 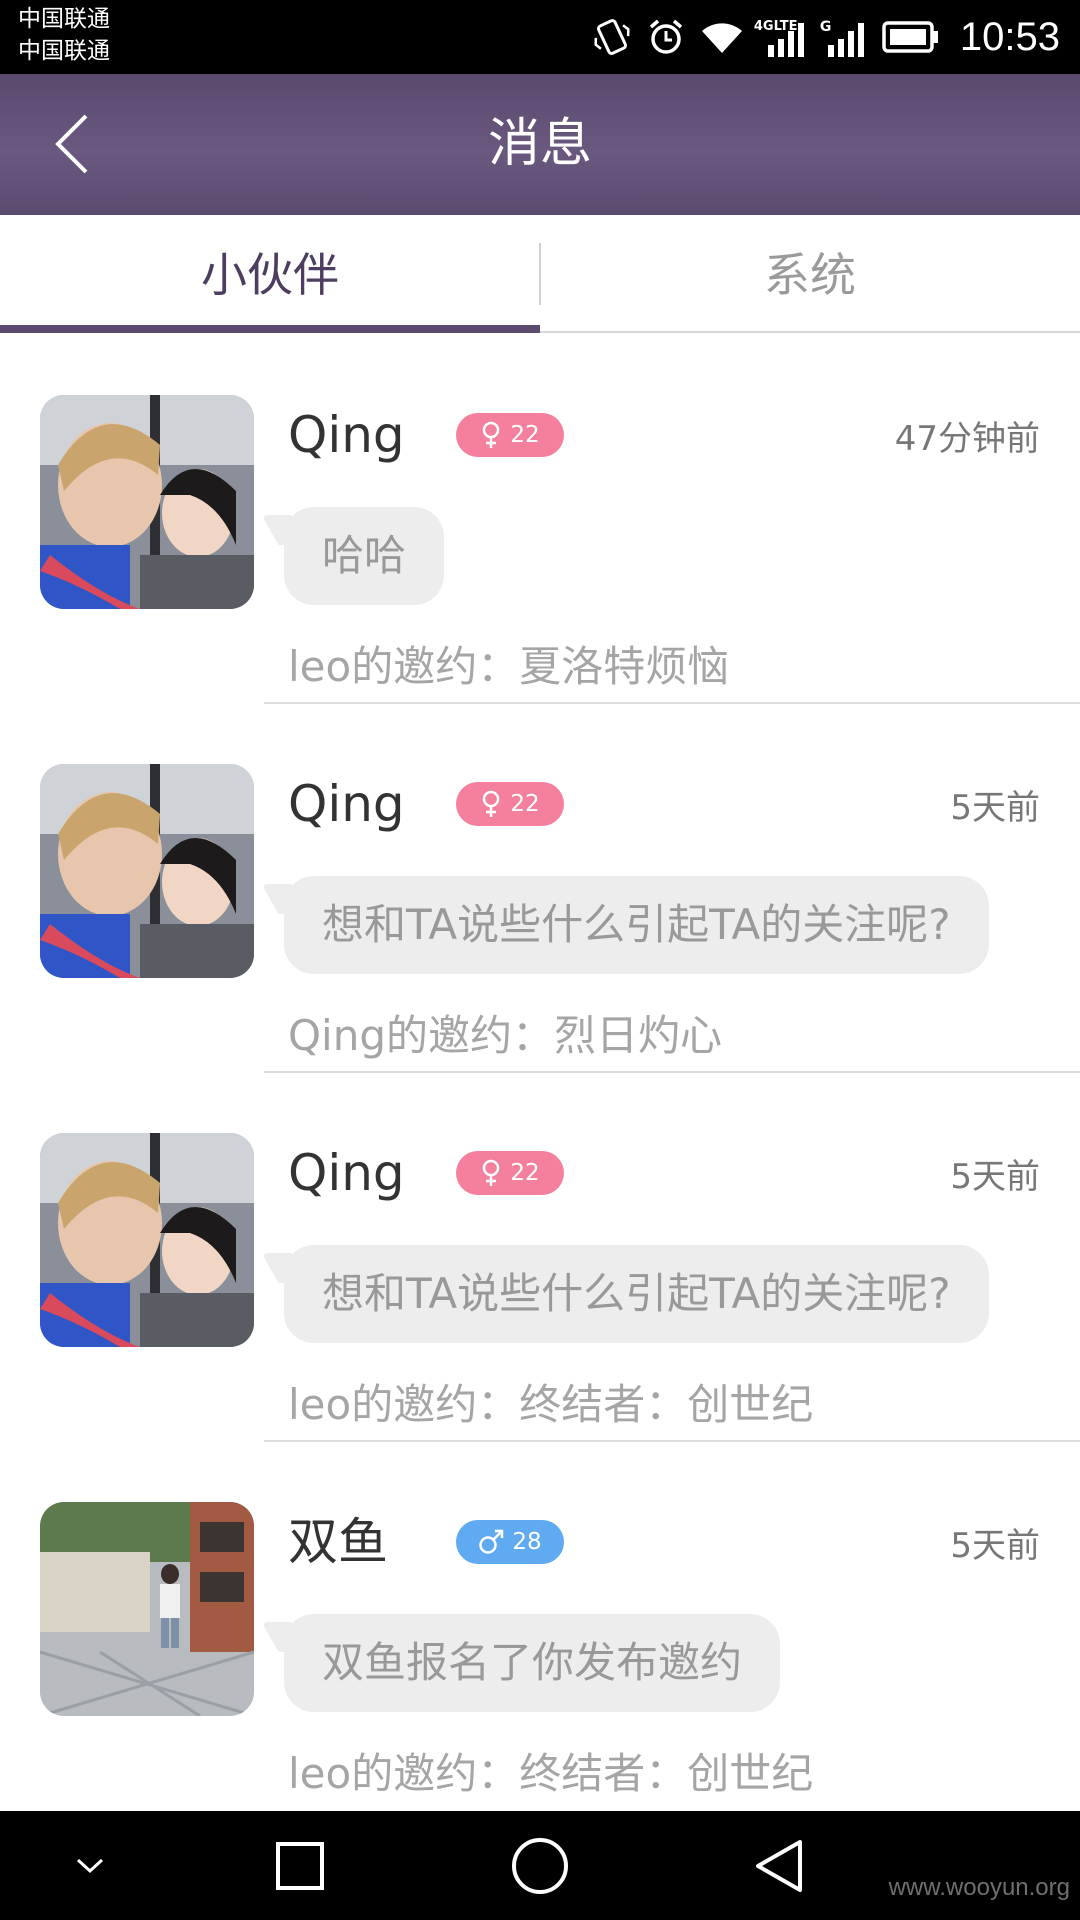 What do you see at coordinates (270, 329) in the screenshot?
I see `active-tab-indicator` at bounding box center [270, 329].